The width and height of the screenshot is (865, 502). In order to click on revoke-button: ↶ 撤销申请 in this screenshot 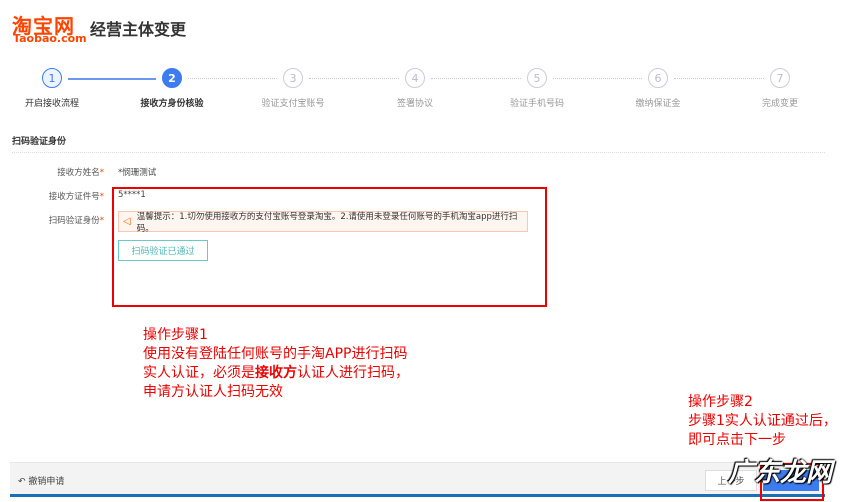, I will do `click(41, 480)`.